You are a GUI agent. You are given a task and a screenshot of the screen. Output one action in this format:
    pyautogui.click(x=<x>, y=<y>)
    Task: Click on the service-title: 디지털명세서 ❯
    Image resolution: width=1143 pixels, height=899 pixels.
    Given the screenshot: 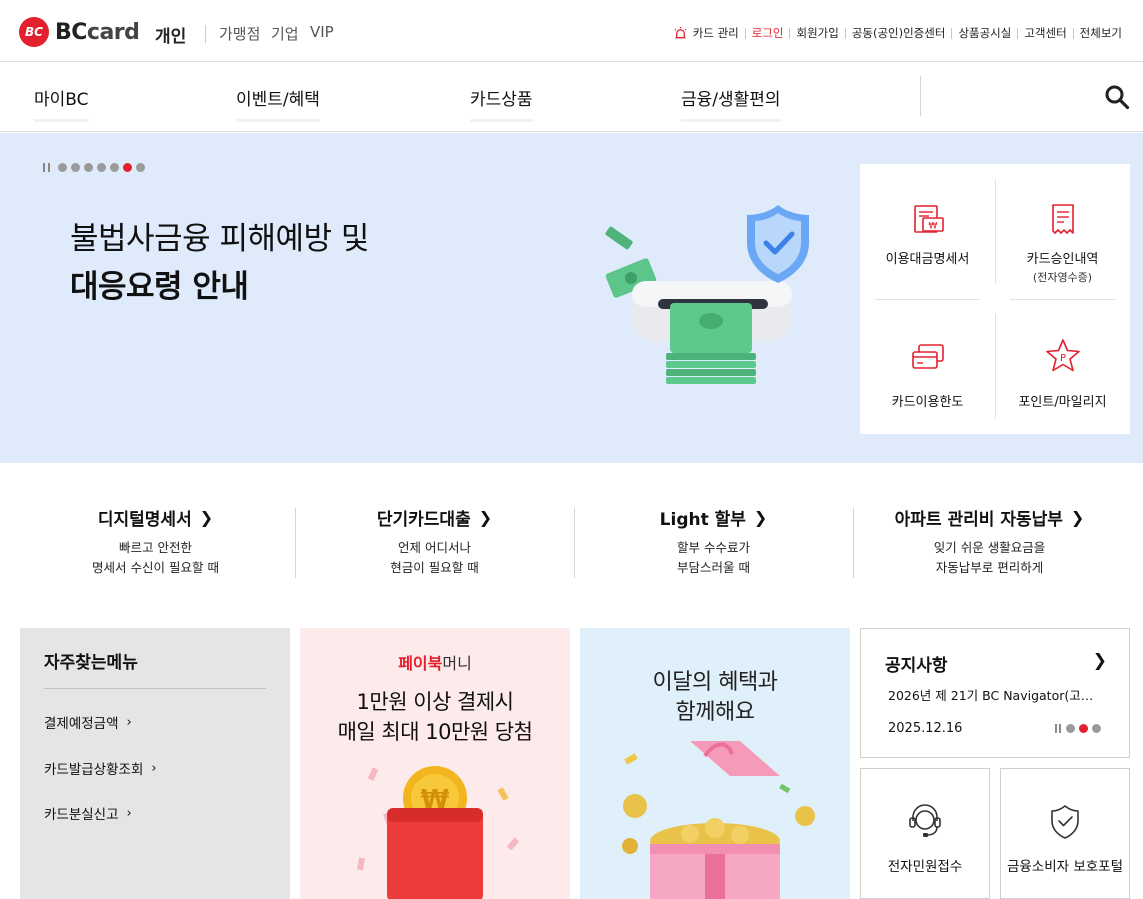 What is the action you would take?
    pyautogui.click(x=155, y=517)
    